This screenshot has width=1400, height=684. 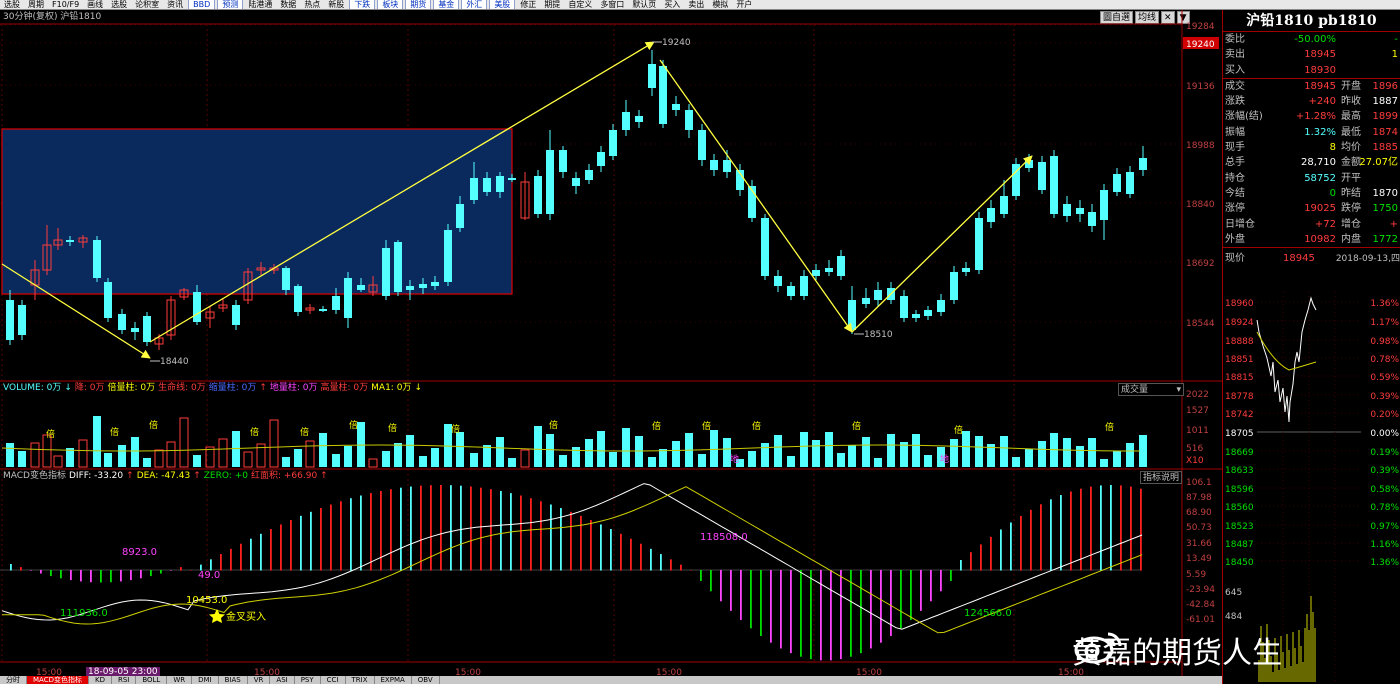 What do you see at coordinates (124, 680) in the screenshot?
I see `indicator-tab: RSI` at bounding box center [124, 680].